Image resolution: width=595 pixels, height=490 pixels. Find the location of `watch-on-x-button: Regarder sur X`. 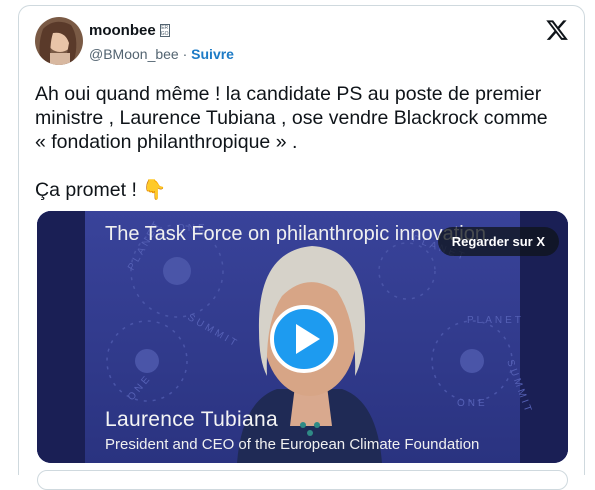

watch-on-x-button: Regarder sur X is located at coordinates (498, 241).